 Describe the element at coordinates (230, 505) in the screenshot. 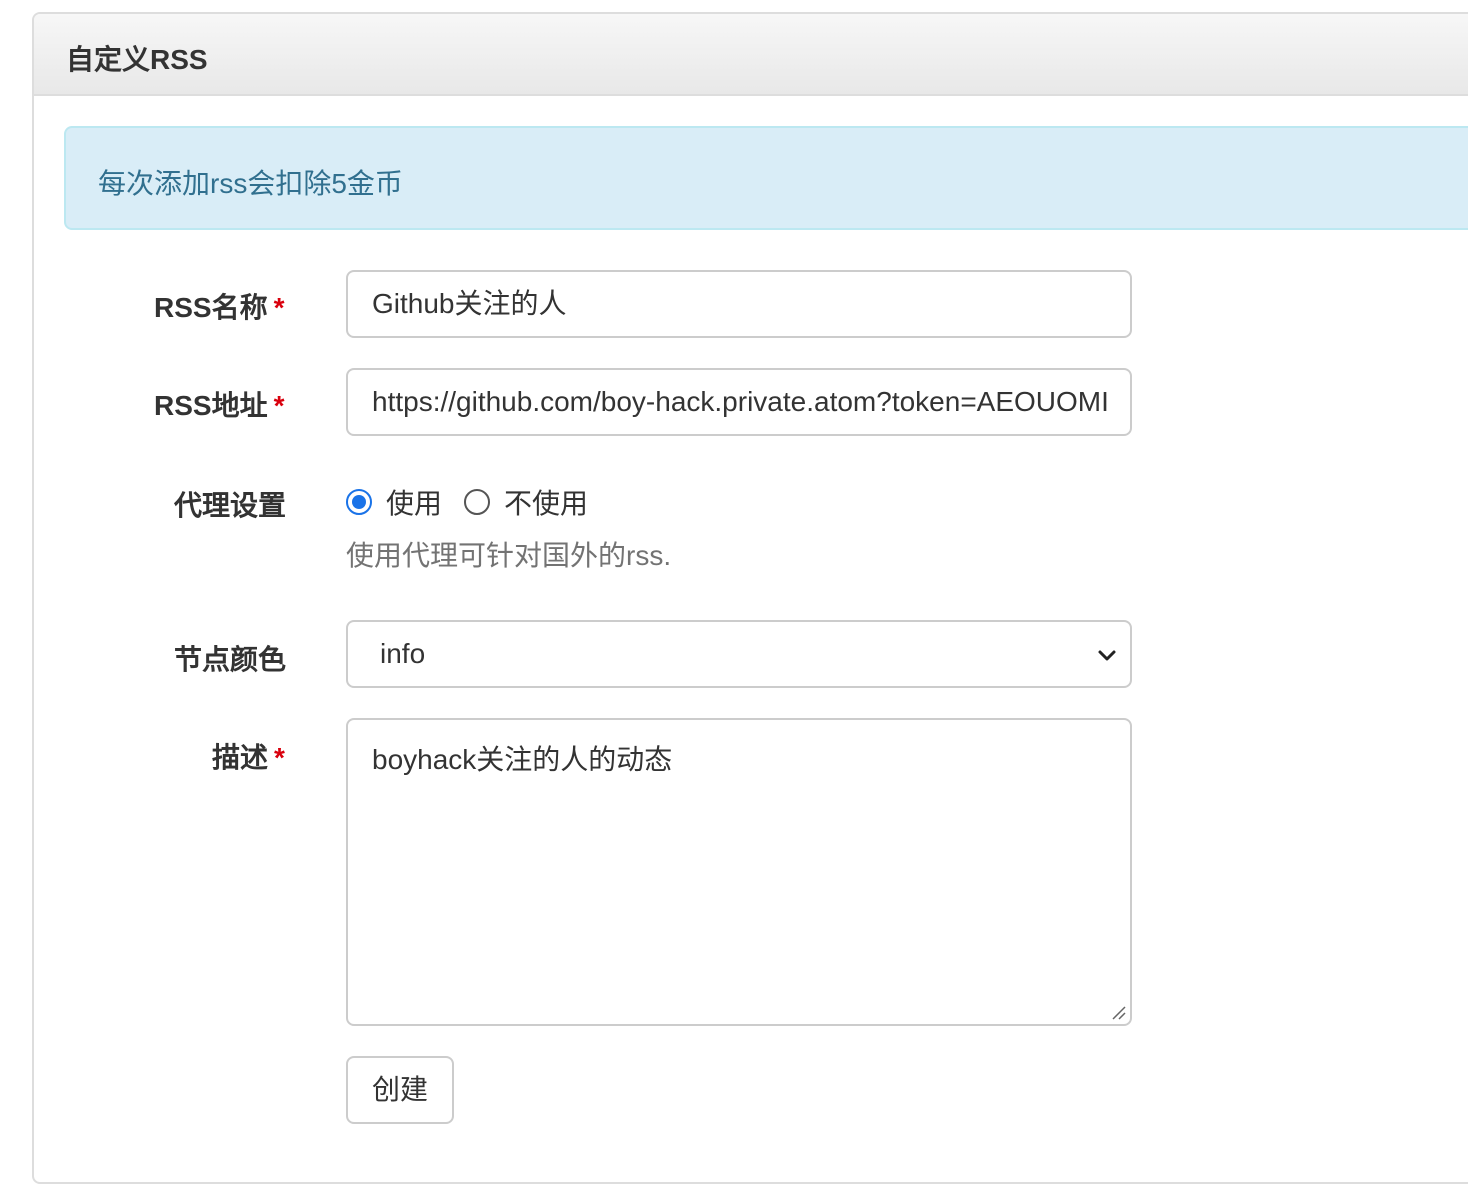

I see `proxy-label: 代理设置` at that location.